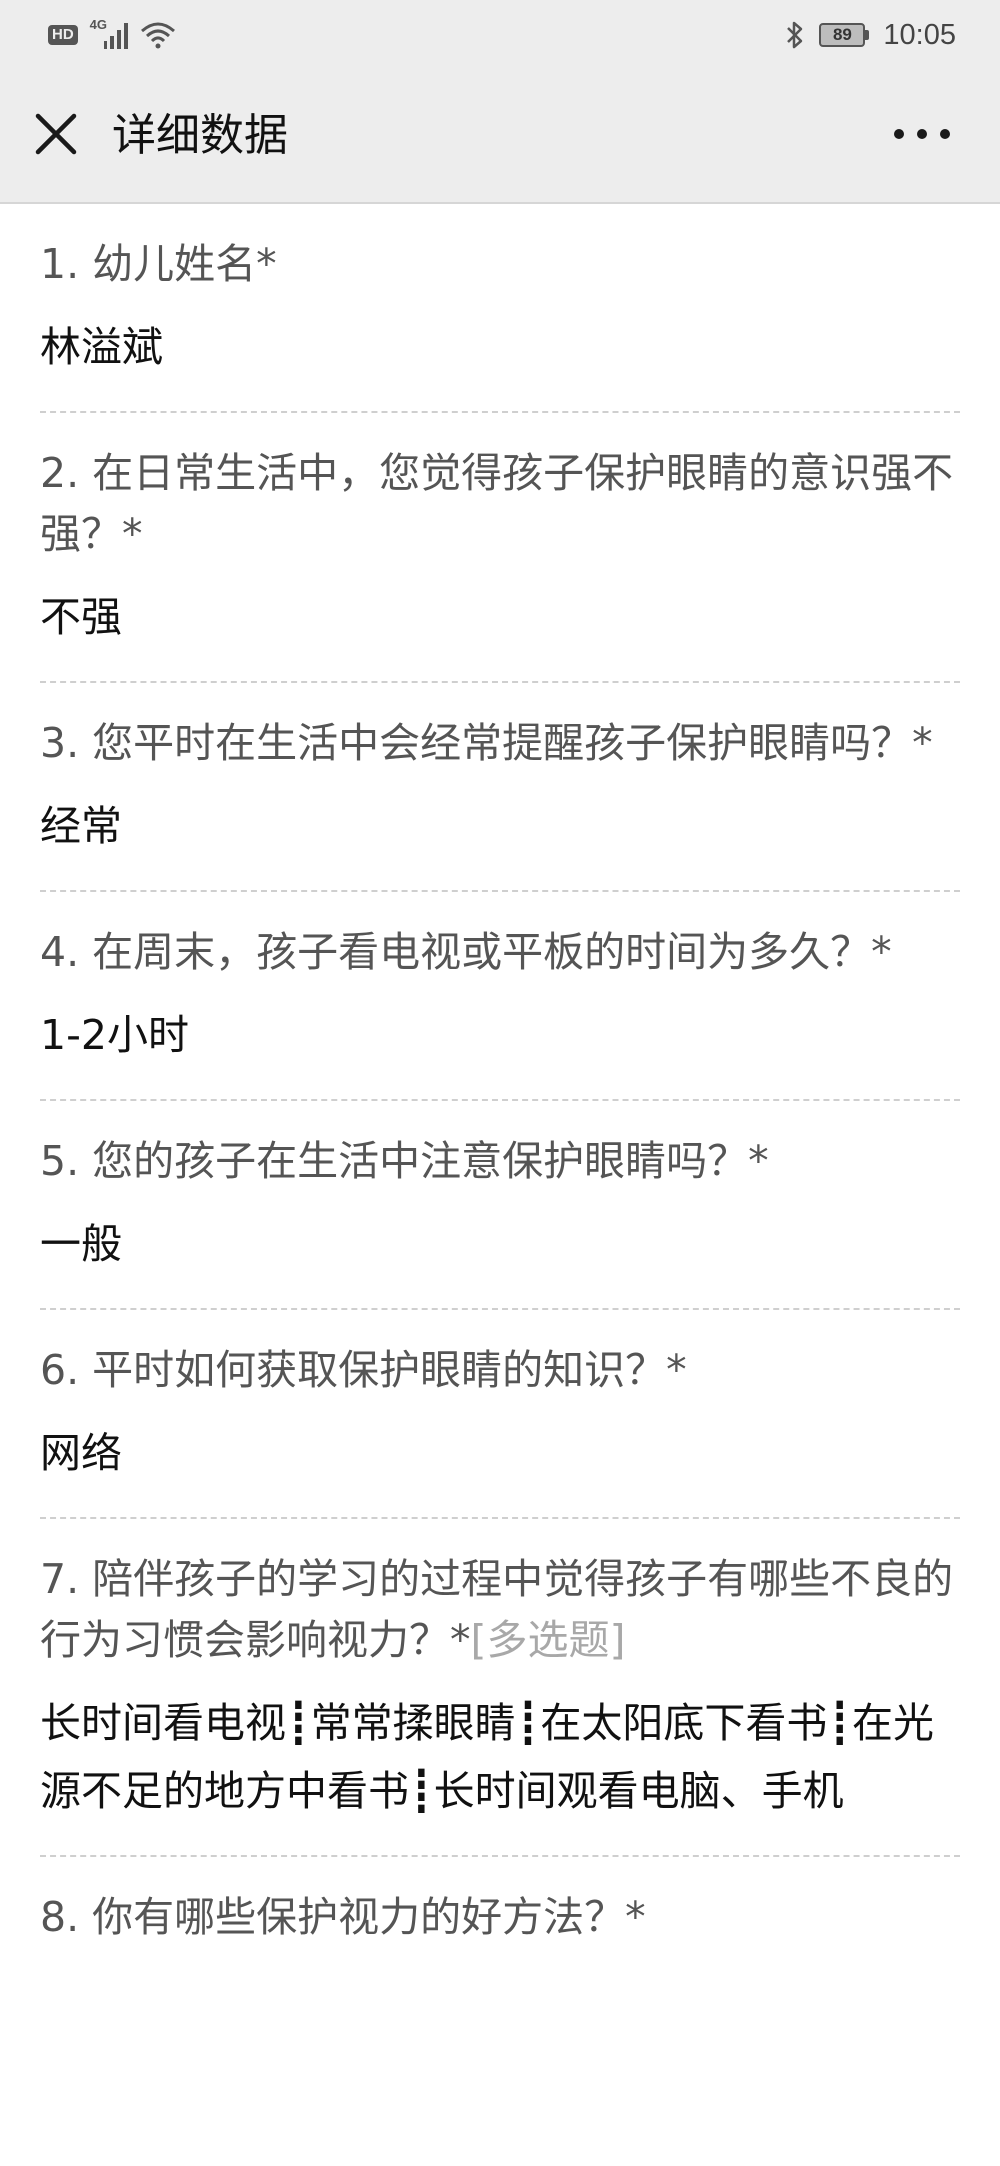 The width and height of the screenshot is (1000, 2166). What do you see at coordinates (343, 1917) in the screenshot?
I see `question-text: 8. 你有哪些保护视力的好方法？*` at bounding box center [343, 1917].